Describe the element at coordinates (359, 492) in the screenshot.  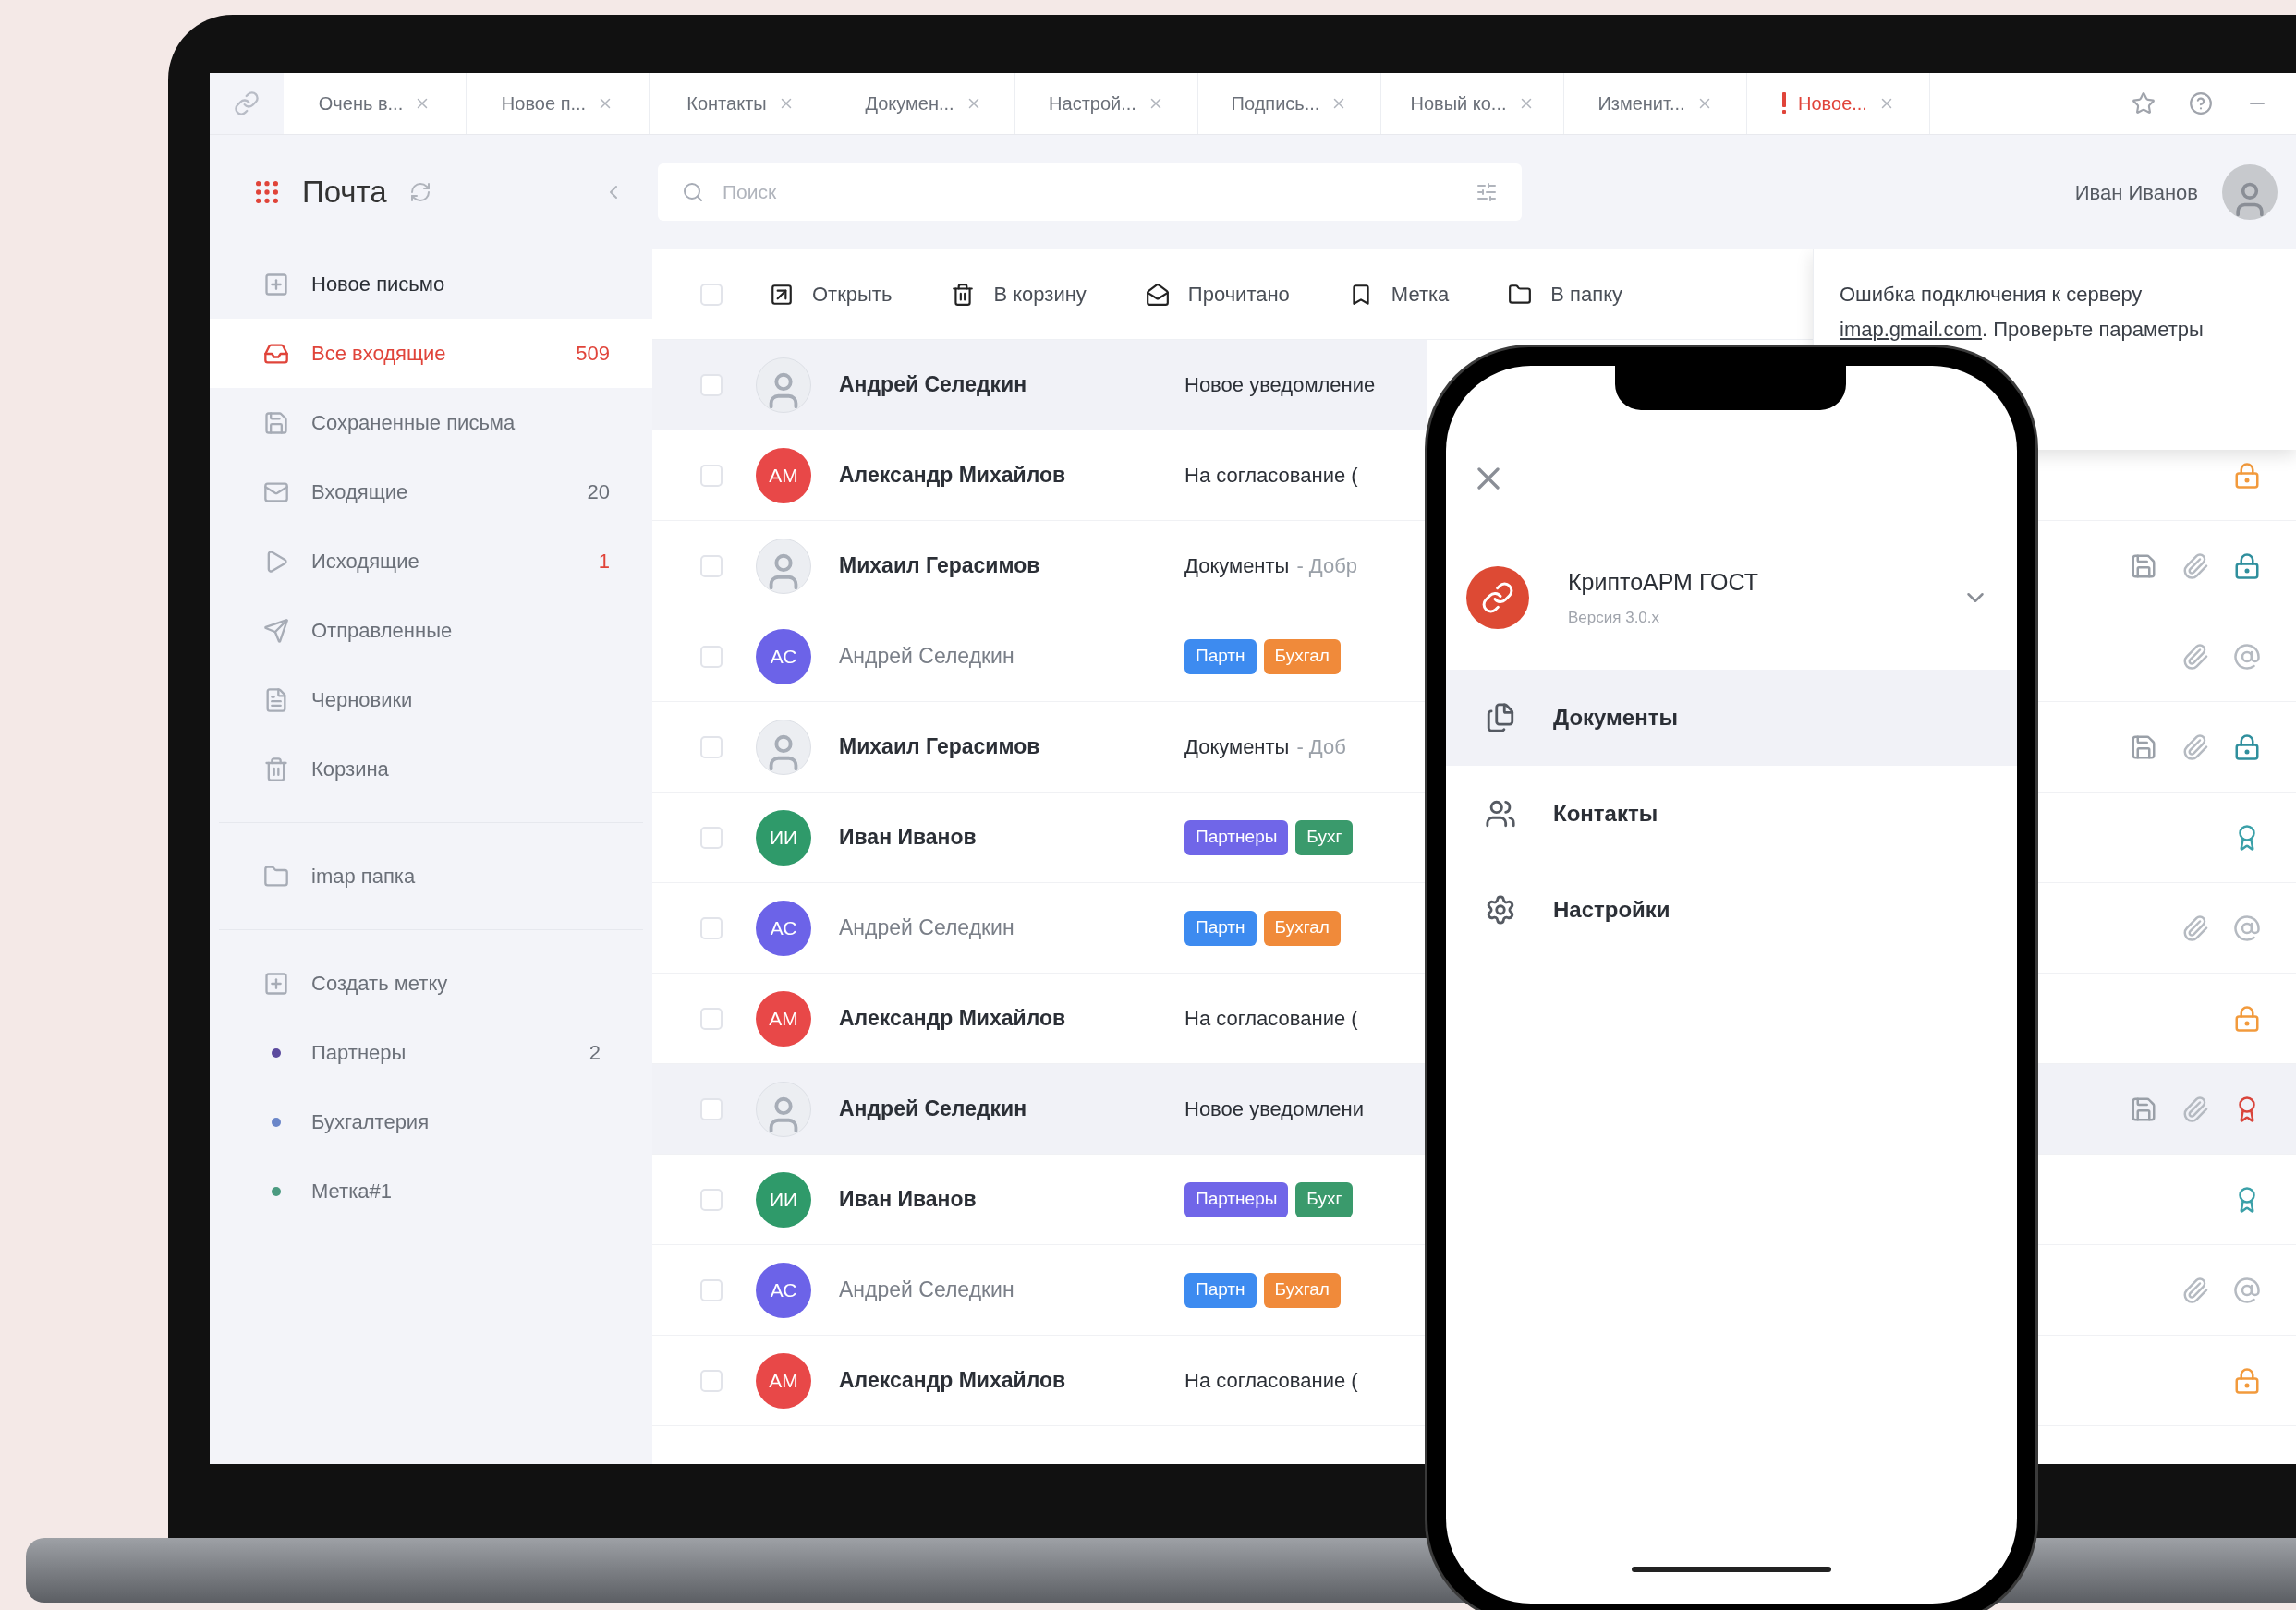
I see `sidebar-label: Входящие` at that location.